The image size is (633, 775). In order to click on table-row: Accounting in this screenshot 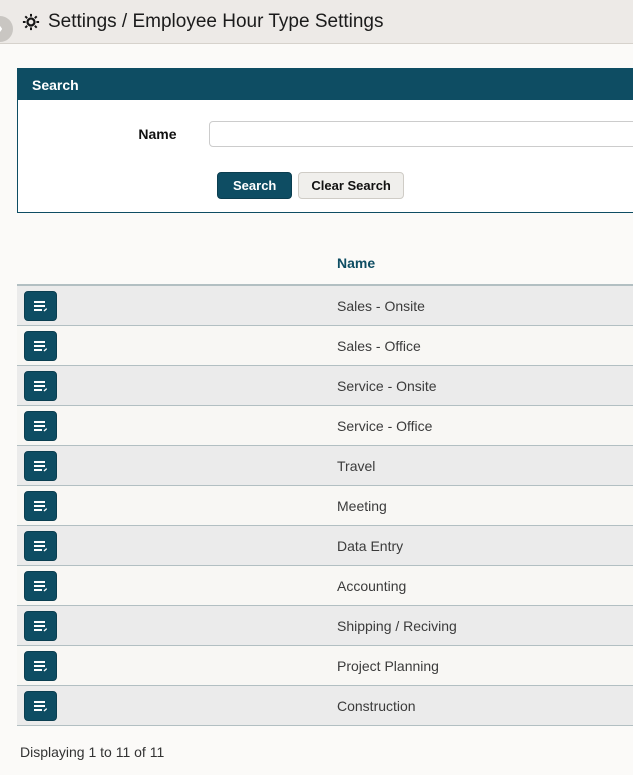, I will do `click(325, 586)`.